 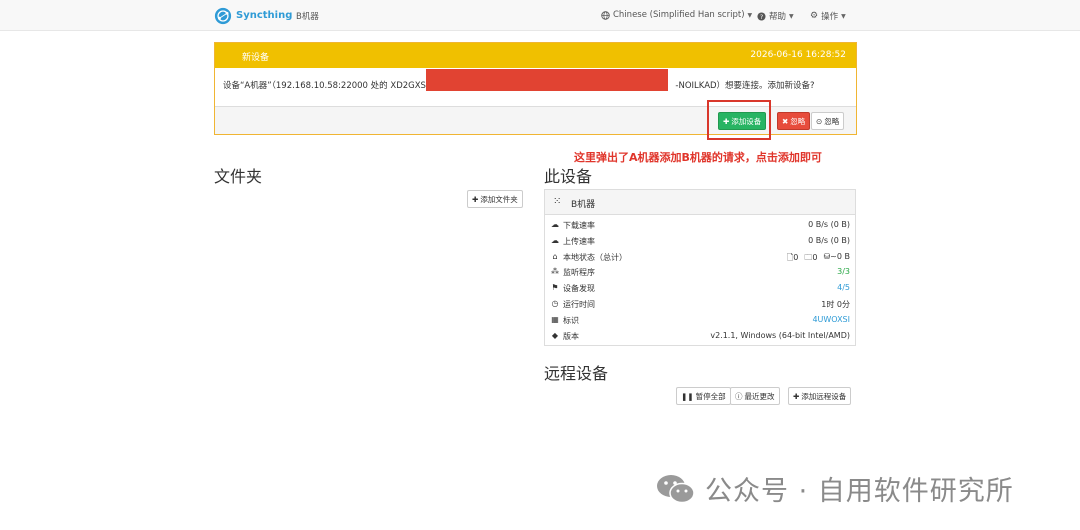 I want to click on size-value: ~0 B, so click(x=840, y=256).